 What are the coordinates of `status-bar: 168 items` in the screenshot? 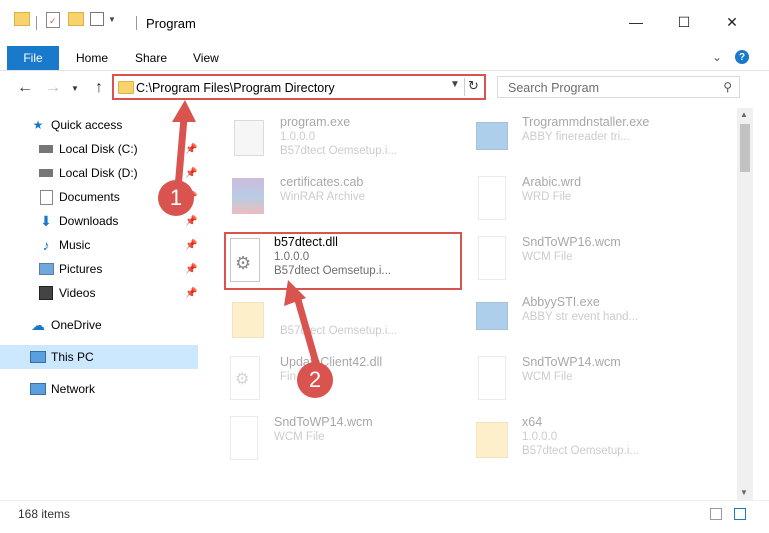 It's located at (384, 516).